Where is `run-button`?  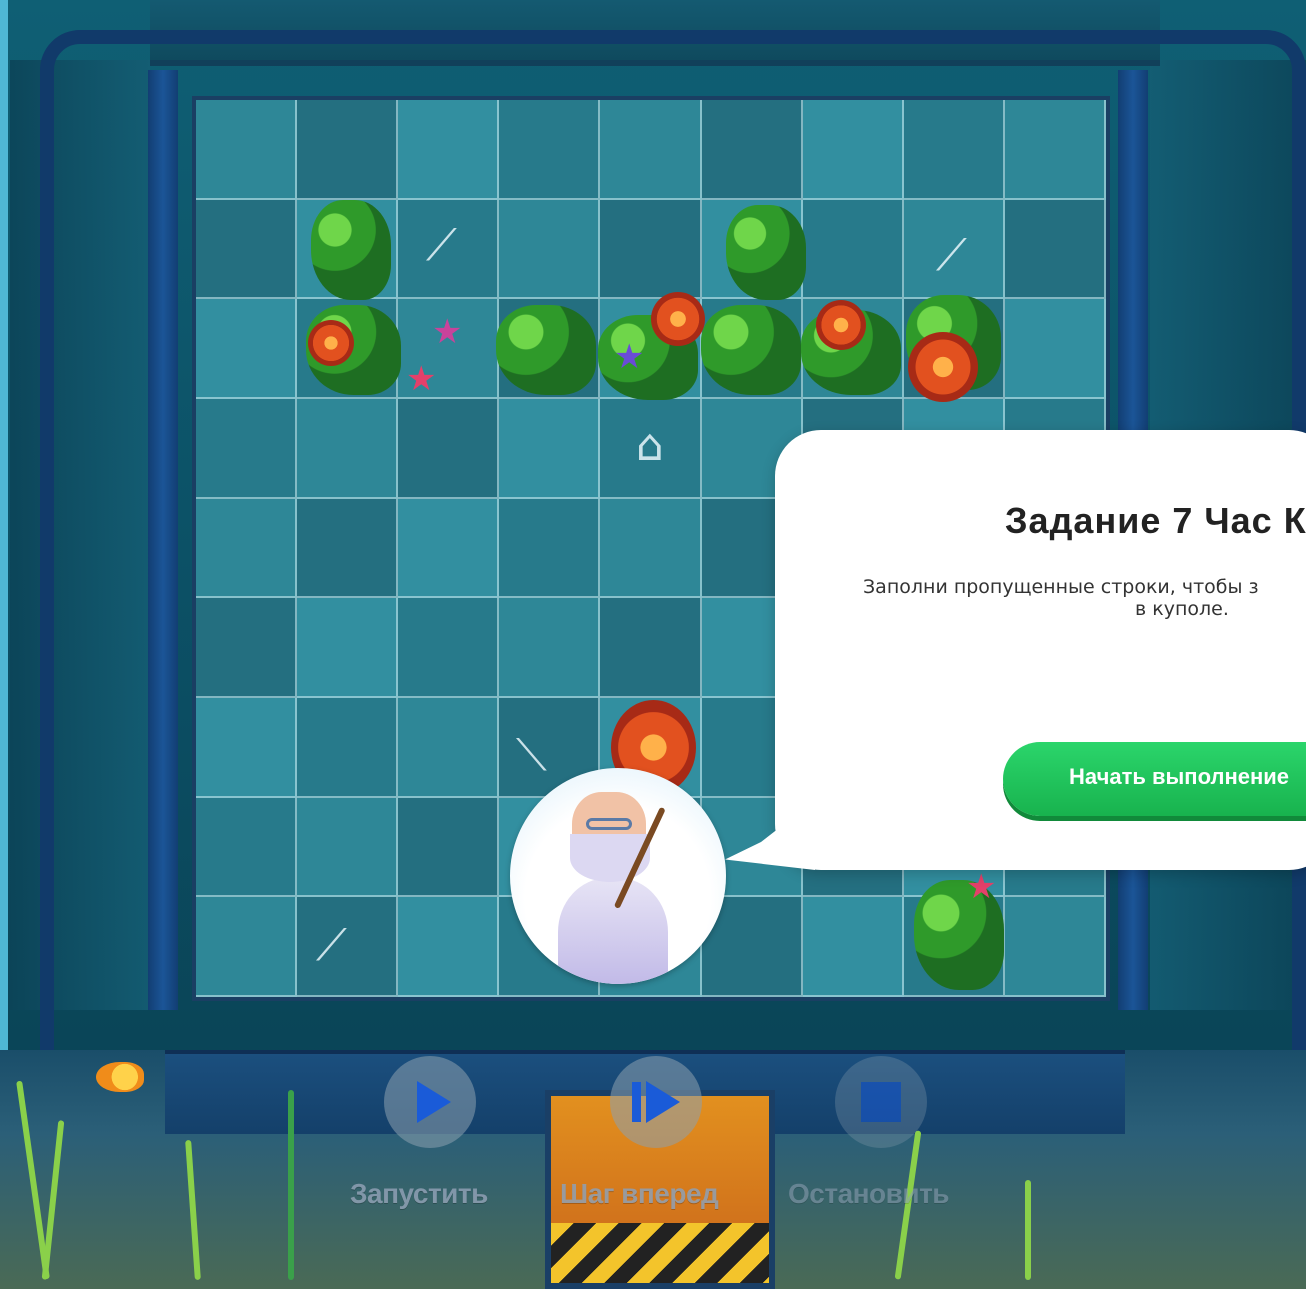
run-button is located at coordinates (430, 1102).